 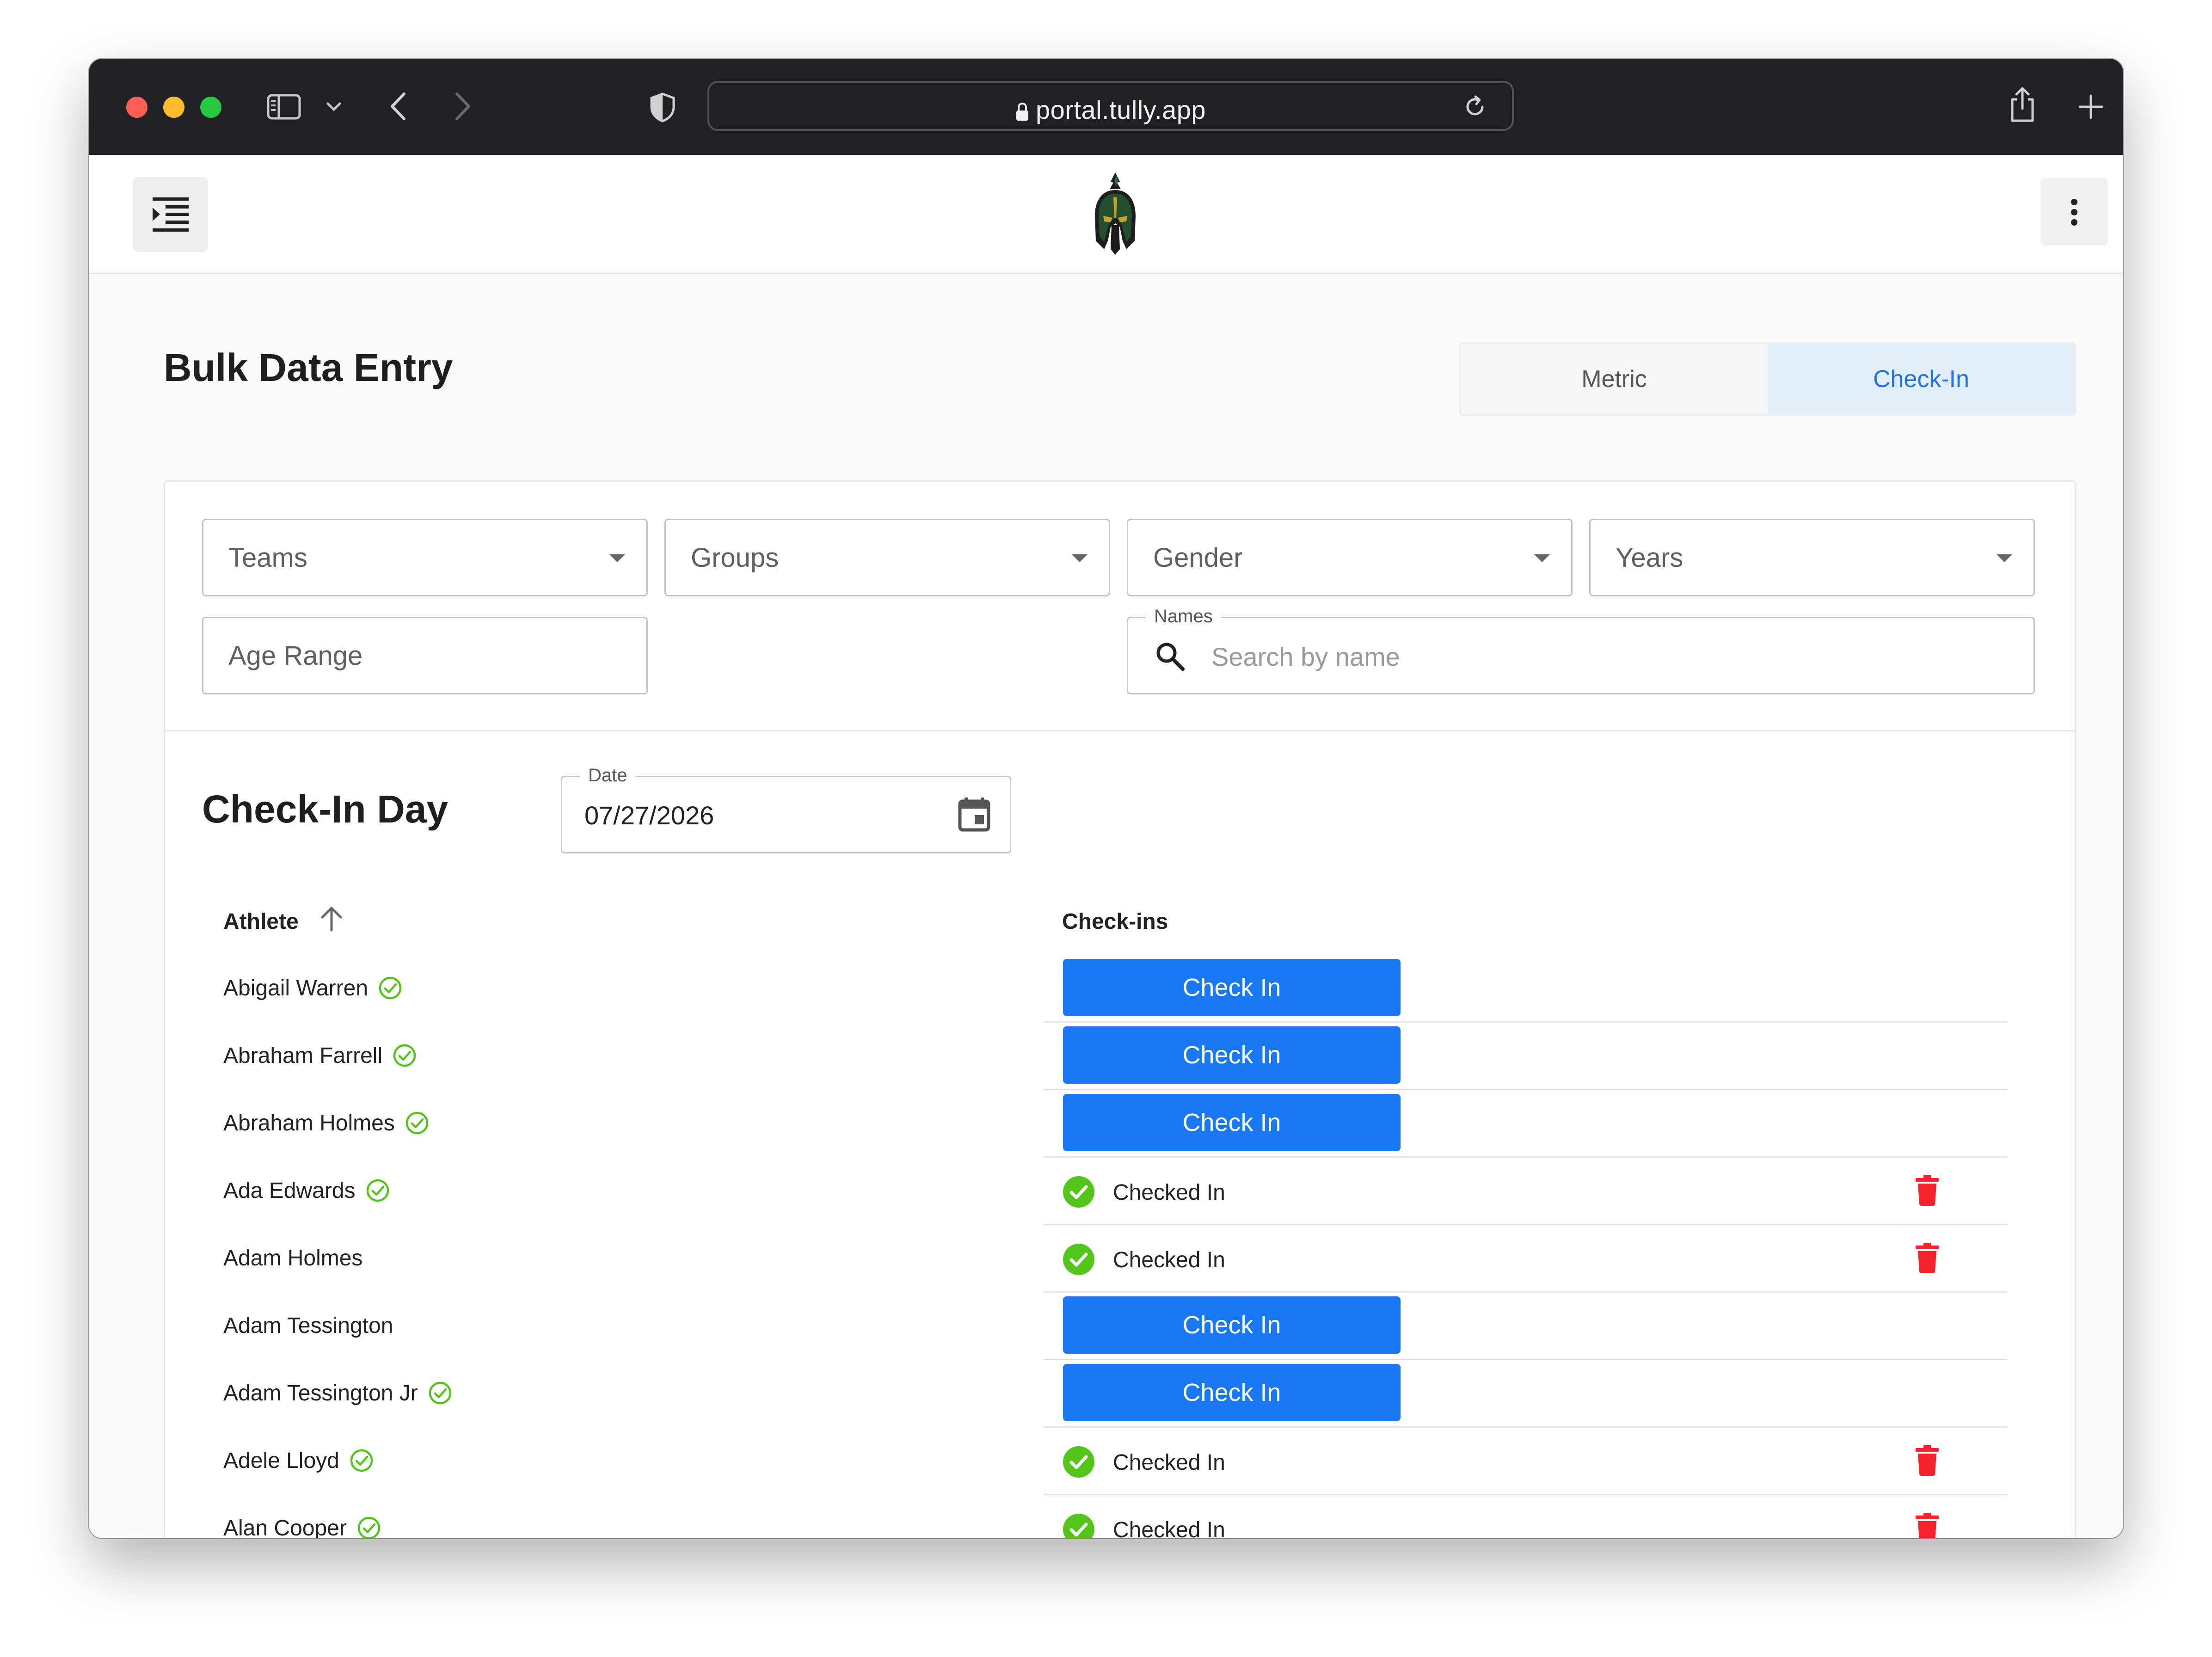 I want to click on table-row: Adam Tessington Check In, so click(x=1120, y=1327).